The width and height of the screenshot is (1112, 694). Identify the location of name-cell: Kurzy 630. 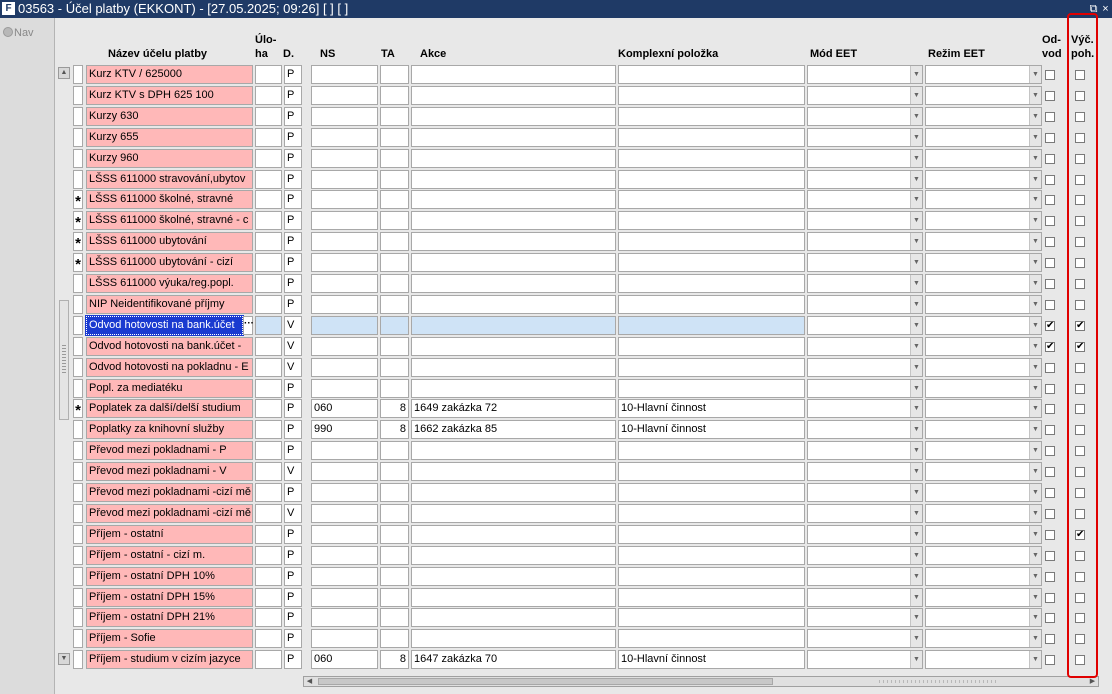
(169, 116).